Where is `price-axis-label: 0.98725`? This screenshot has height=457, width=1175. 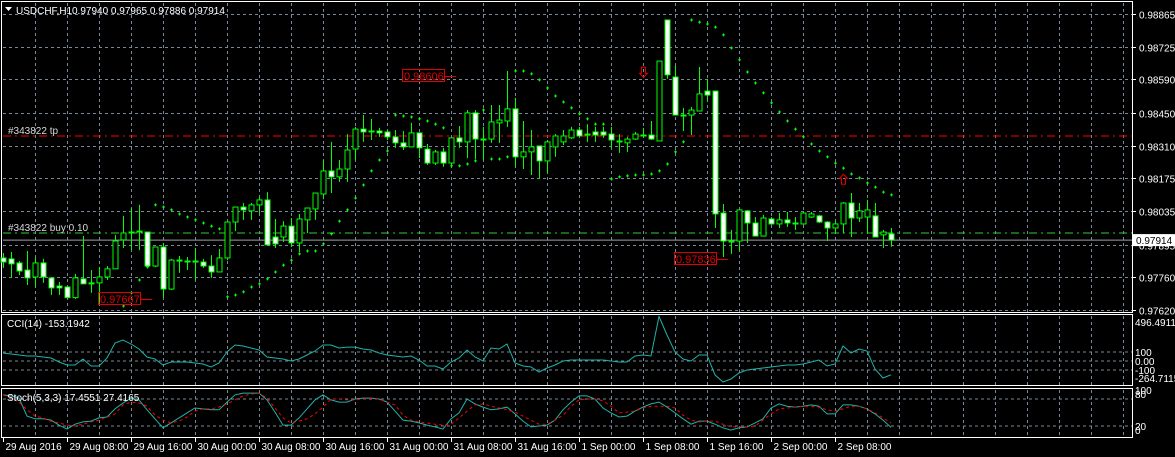
price-axis-label: 0.98725 is located at coordinates (1157, 49).